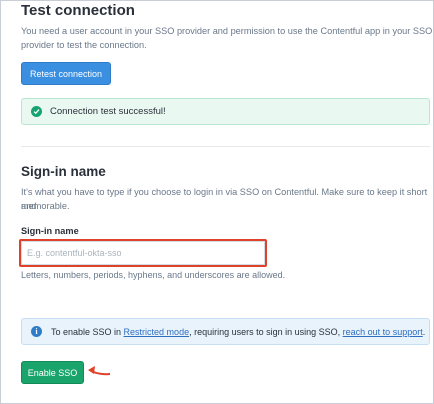 Image resolution: width=434 pixels, height=404 pixels. I want to click on input-highlight-box, so click(143, 253).